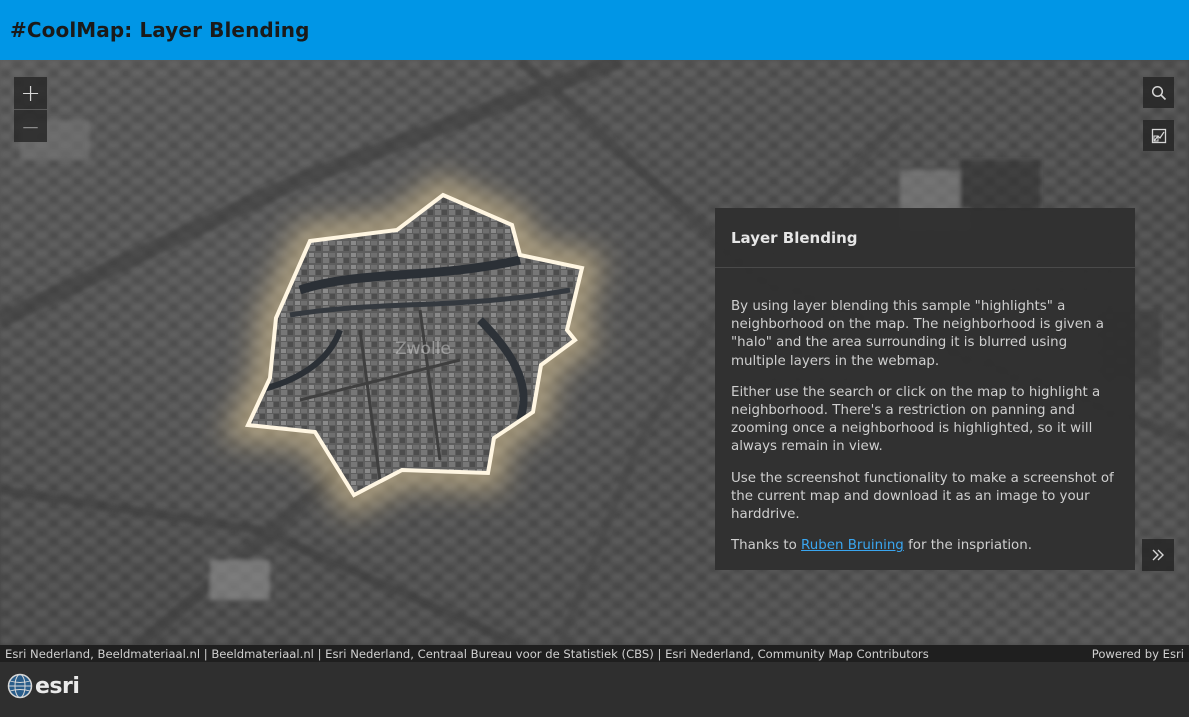 The image size is (1189, 717). I want to click on search-button, so click(1158, 92).